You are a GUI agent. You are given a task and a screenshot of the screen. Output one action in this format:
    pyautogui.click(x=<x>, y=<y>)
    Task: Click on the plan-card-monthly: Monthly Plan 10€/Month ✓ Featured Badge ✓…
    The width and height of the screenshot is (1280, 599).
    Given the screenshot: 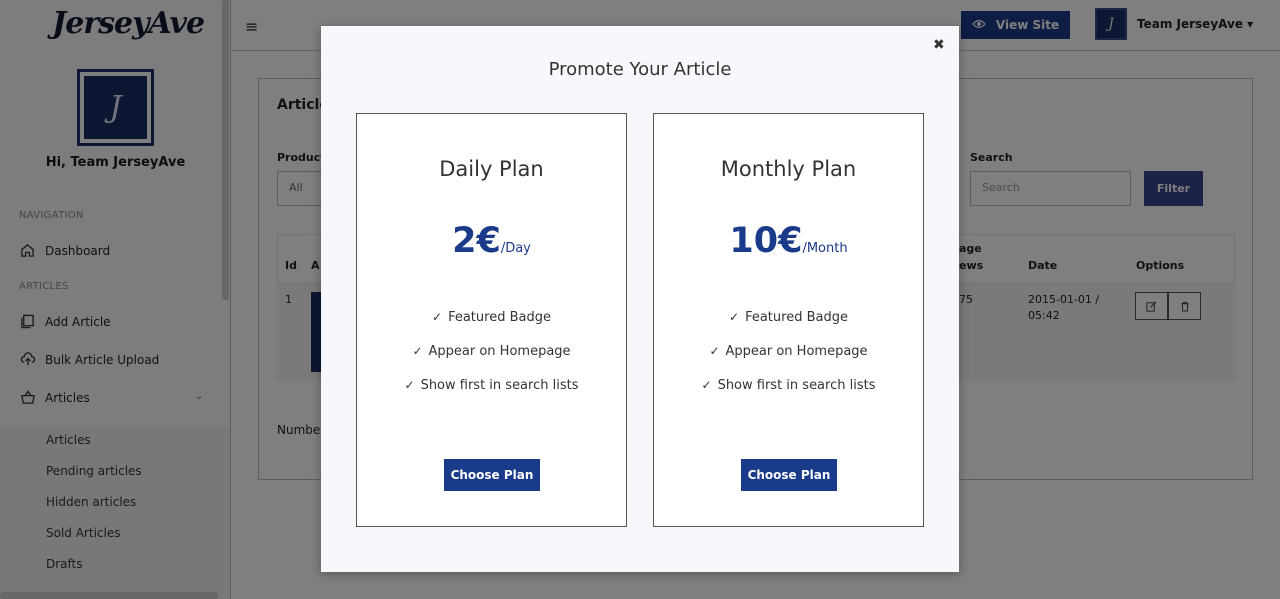 What is the action you would take?
    pyautogui.click(x=788, y=320)
    